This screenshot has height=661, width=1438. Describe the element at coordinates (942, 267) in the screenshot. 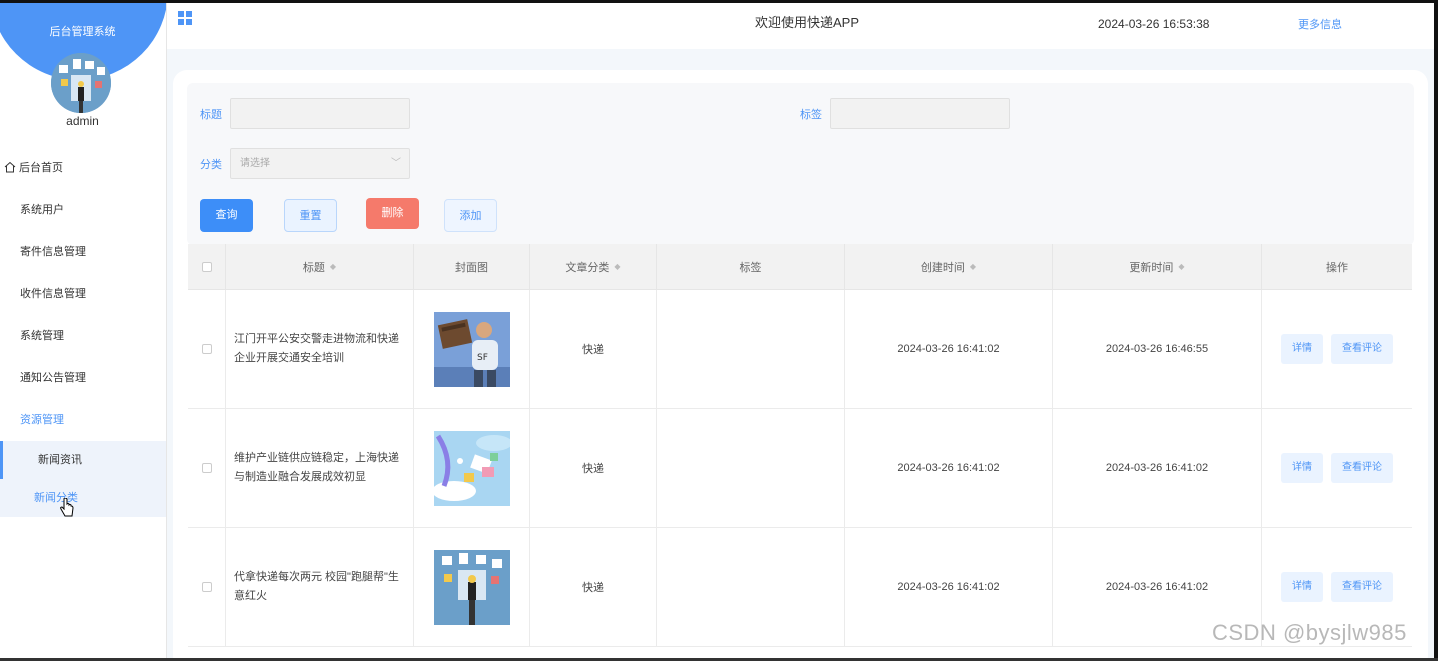

I see `column-header-label: 创建时间` at that location.